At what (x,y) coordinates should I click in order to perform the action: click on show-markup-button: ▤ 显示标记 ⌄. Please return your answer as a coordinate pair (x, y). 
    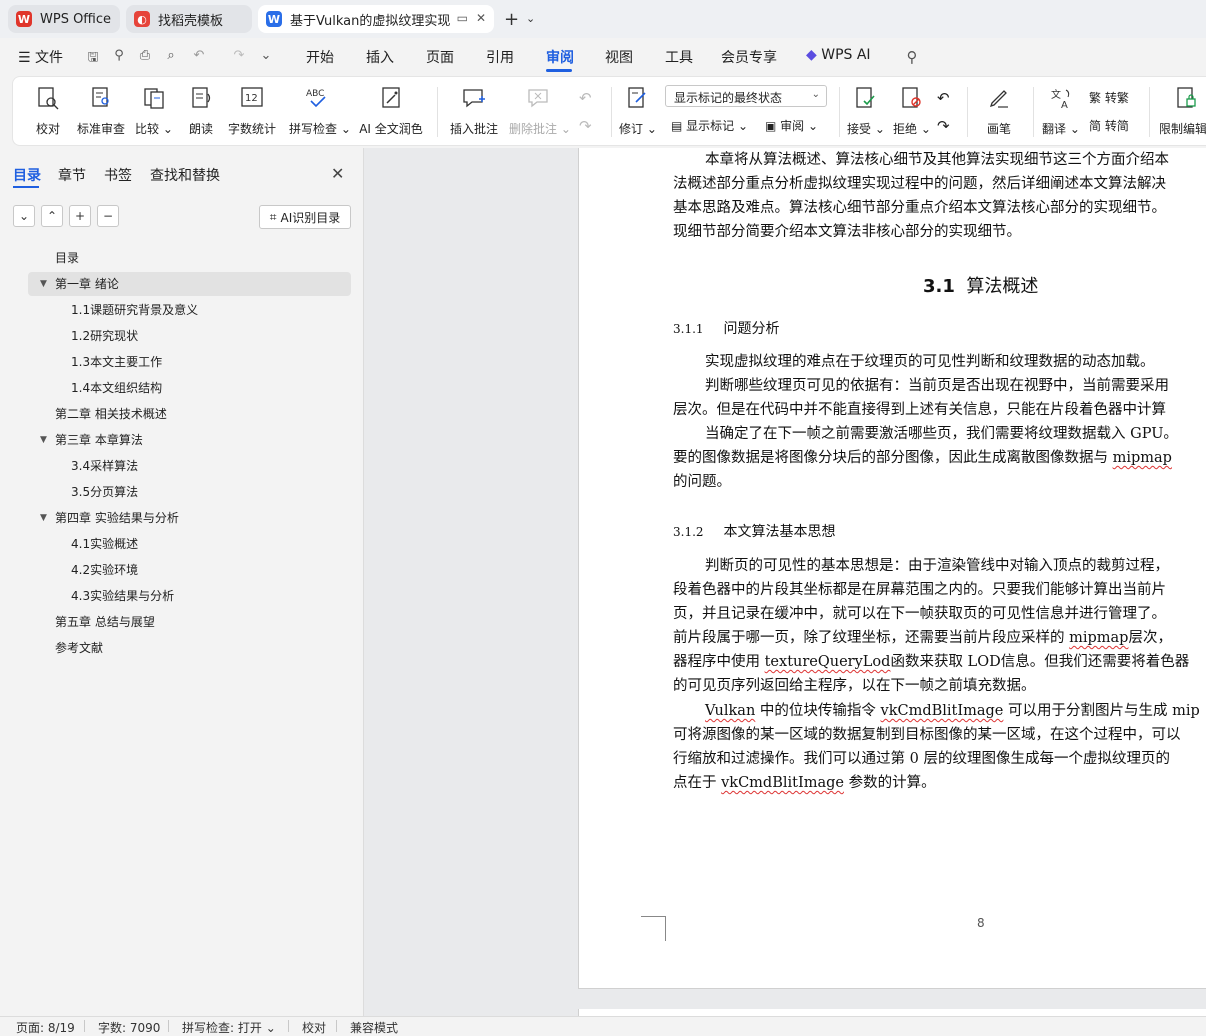
    Looking at the image, I should click on (709, 125).